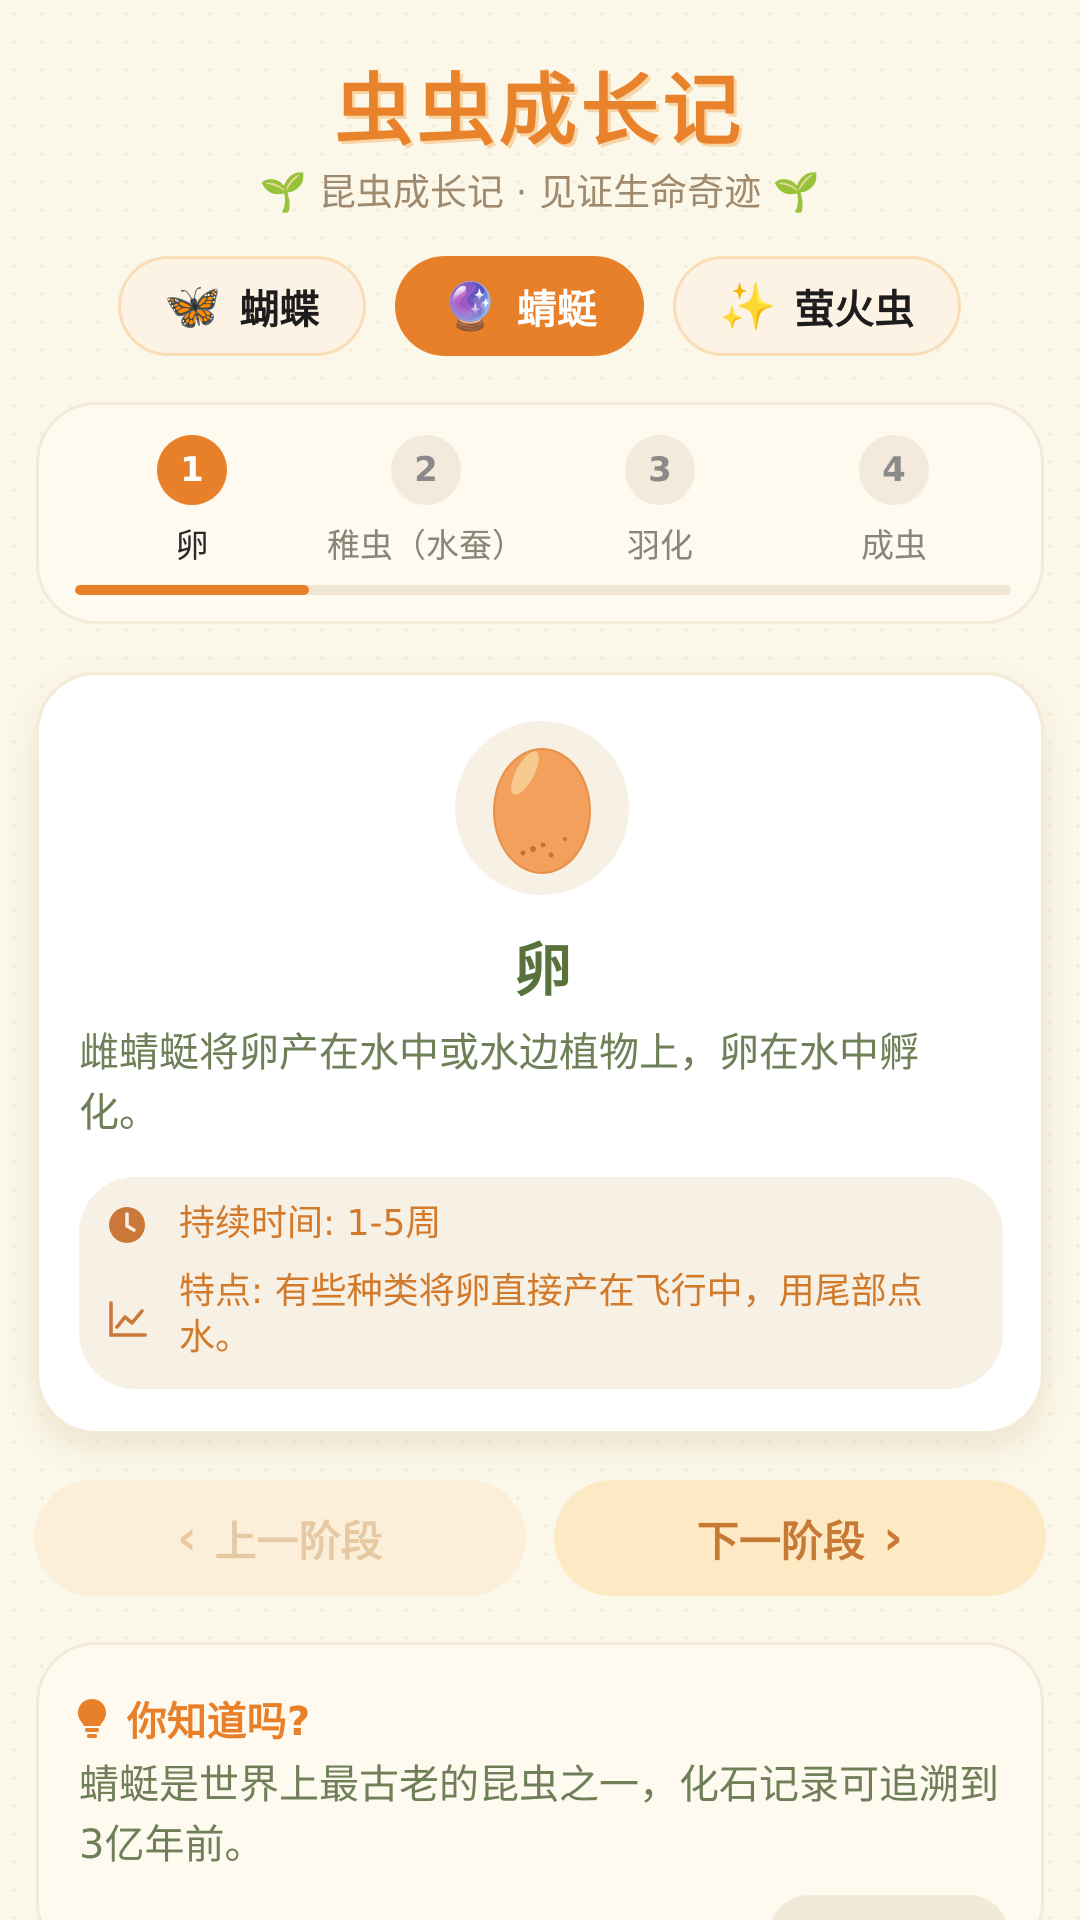  I want to click on stage-illustration, so click(542, 808).